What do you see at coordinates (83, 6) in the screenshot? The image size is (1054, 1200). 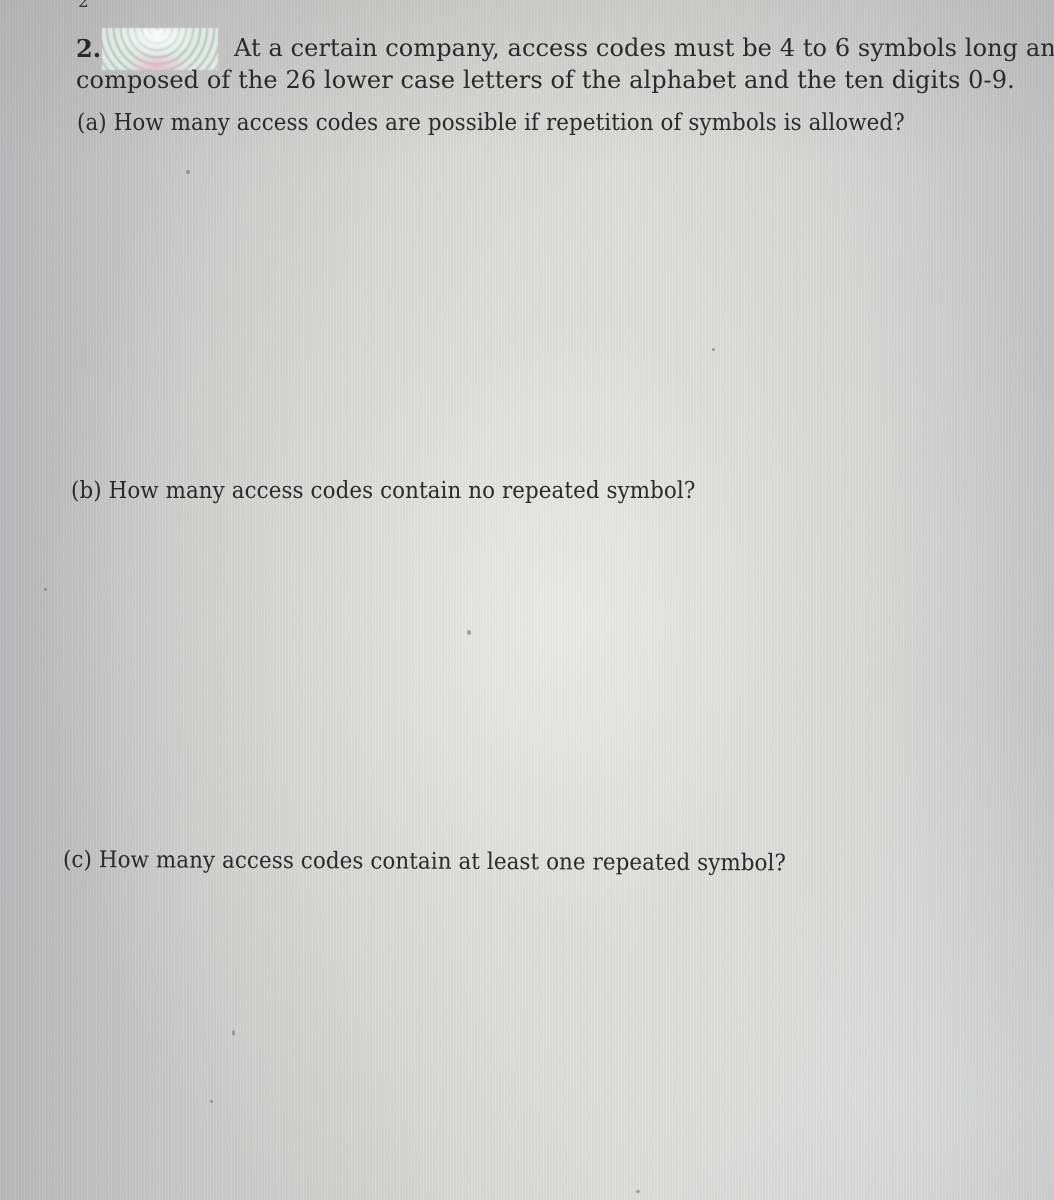 I see `page-number: 2` at bounding box center [83, 6].